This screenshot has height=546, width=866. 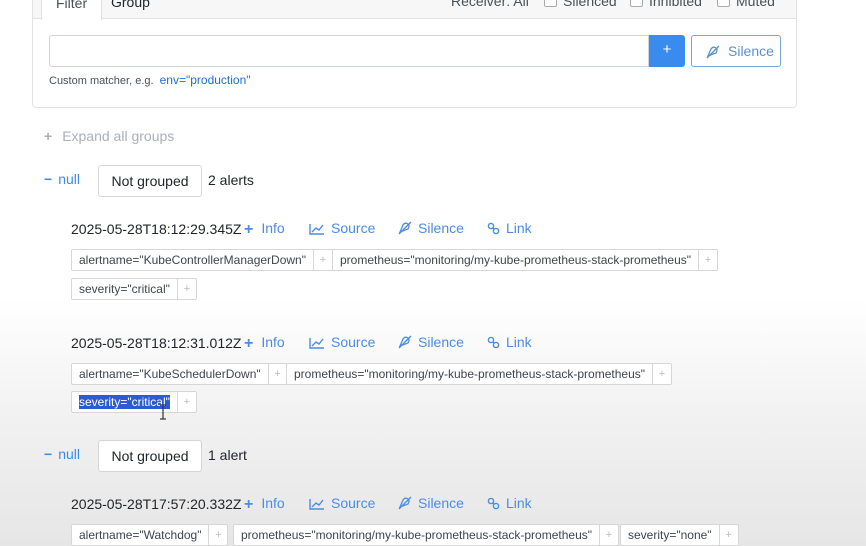 I want to click on muted-checkbox: Muted, so click(x=746, y=6).